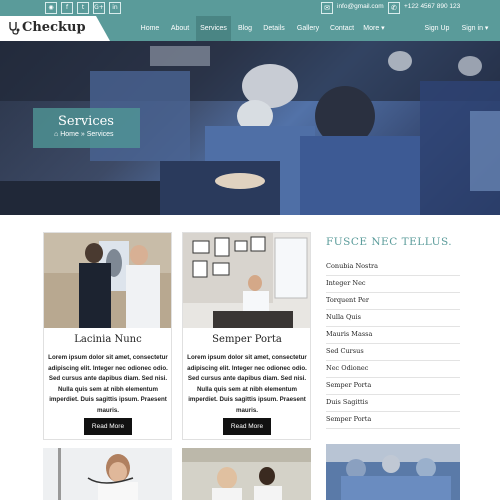 This screenshot has width=500, height=500. What do you see at coordinates (393, 472) in the screenshot?
I see `sidebar-image` at bounding box center [393, 472].